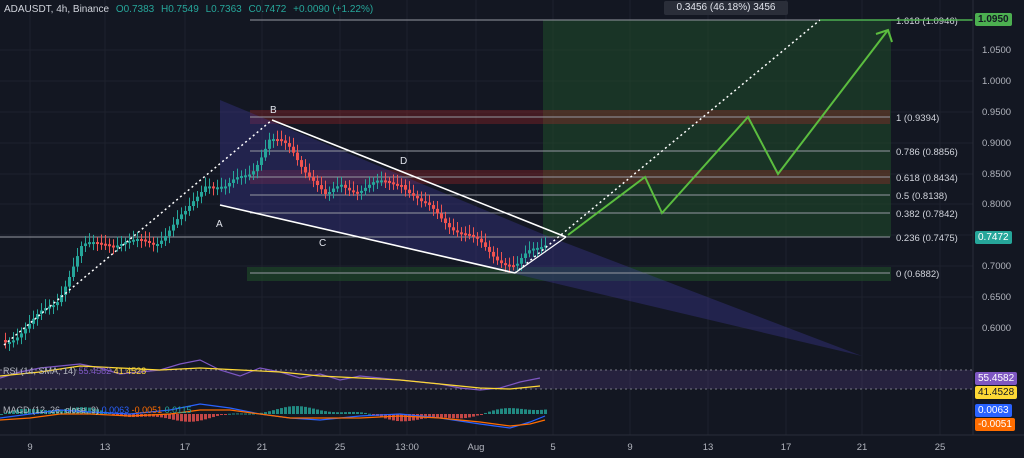 The image size is (1024, 458). Describe the element at coordinates (917, 118) in the screenshot. I see `fib-label-1: 1 (0.9394)` at that location.